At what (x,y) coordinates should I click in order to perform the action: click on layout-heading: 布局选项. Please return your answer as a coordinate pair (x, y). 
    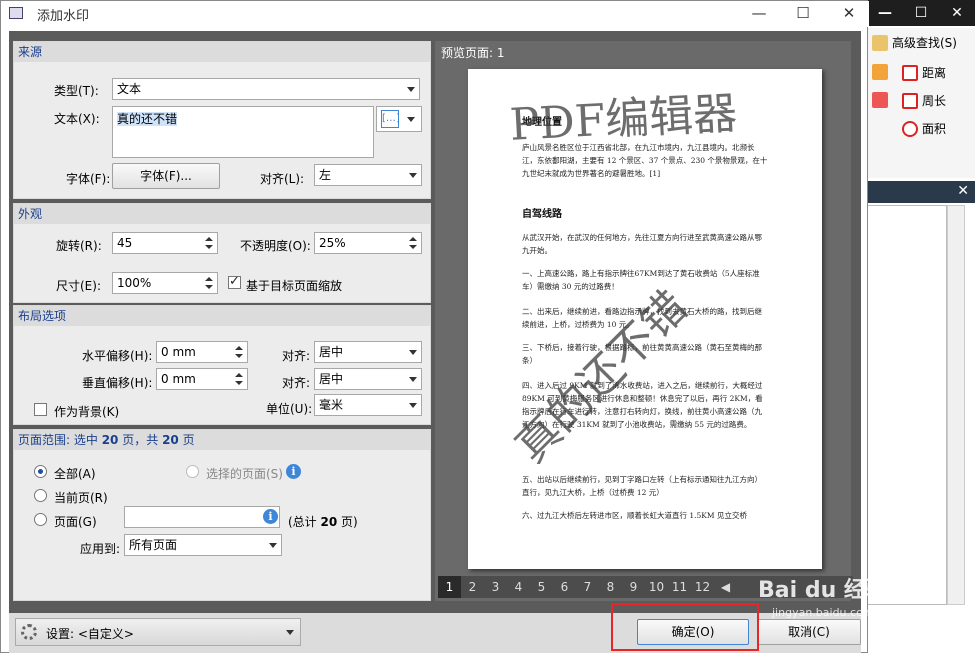
    Looking at the image, I should click on (222, 316).